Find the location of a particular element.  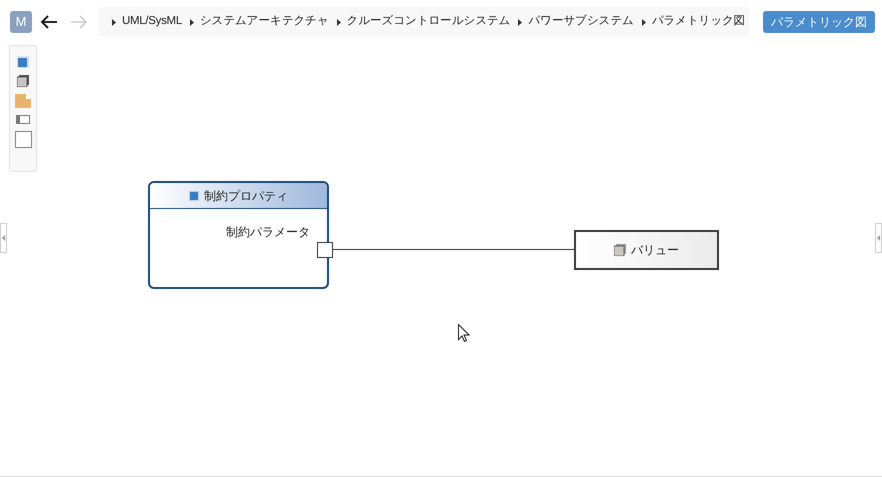

breadcrumb-item: UML/SysML is located at coordinates (152, 22).